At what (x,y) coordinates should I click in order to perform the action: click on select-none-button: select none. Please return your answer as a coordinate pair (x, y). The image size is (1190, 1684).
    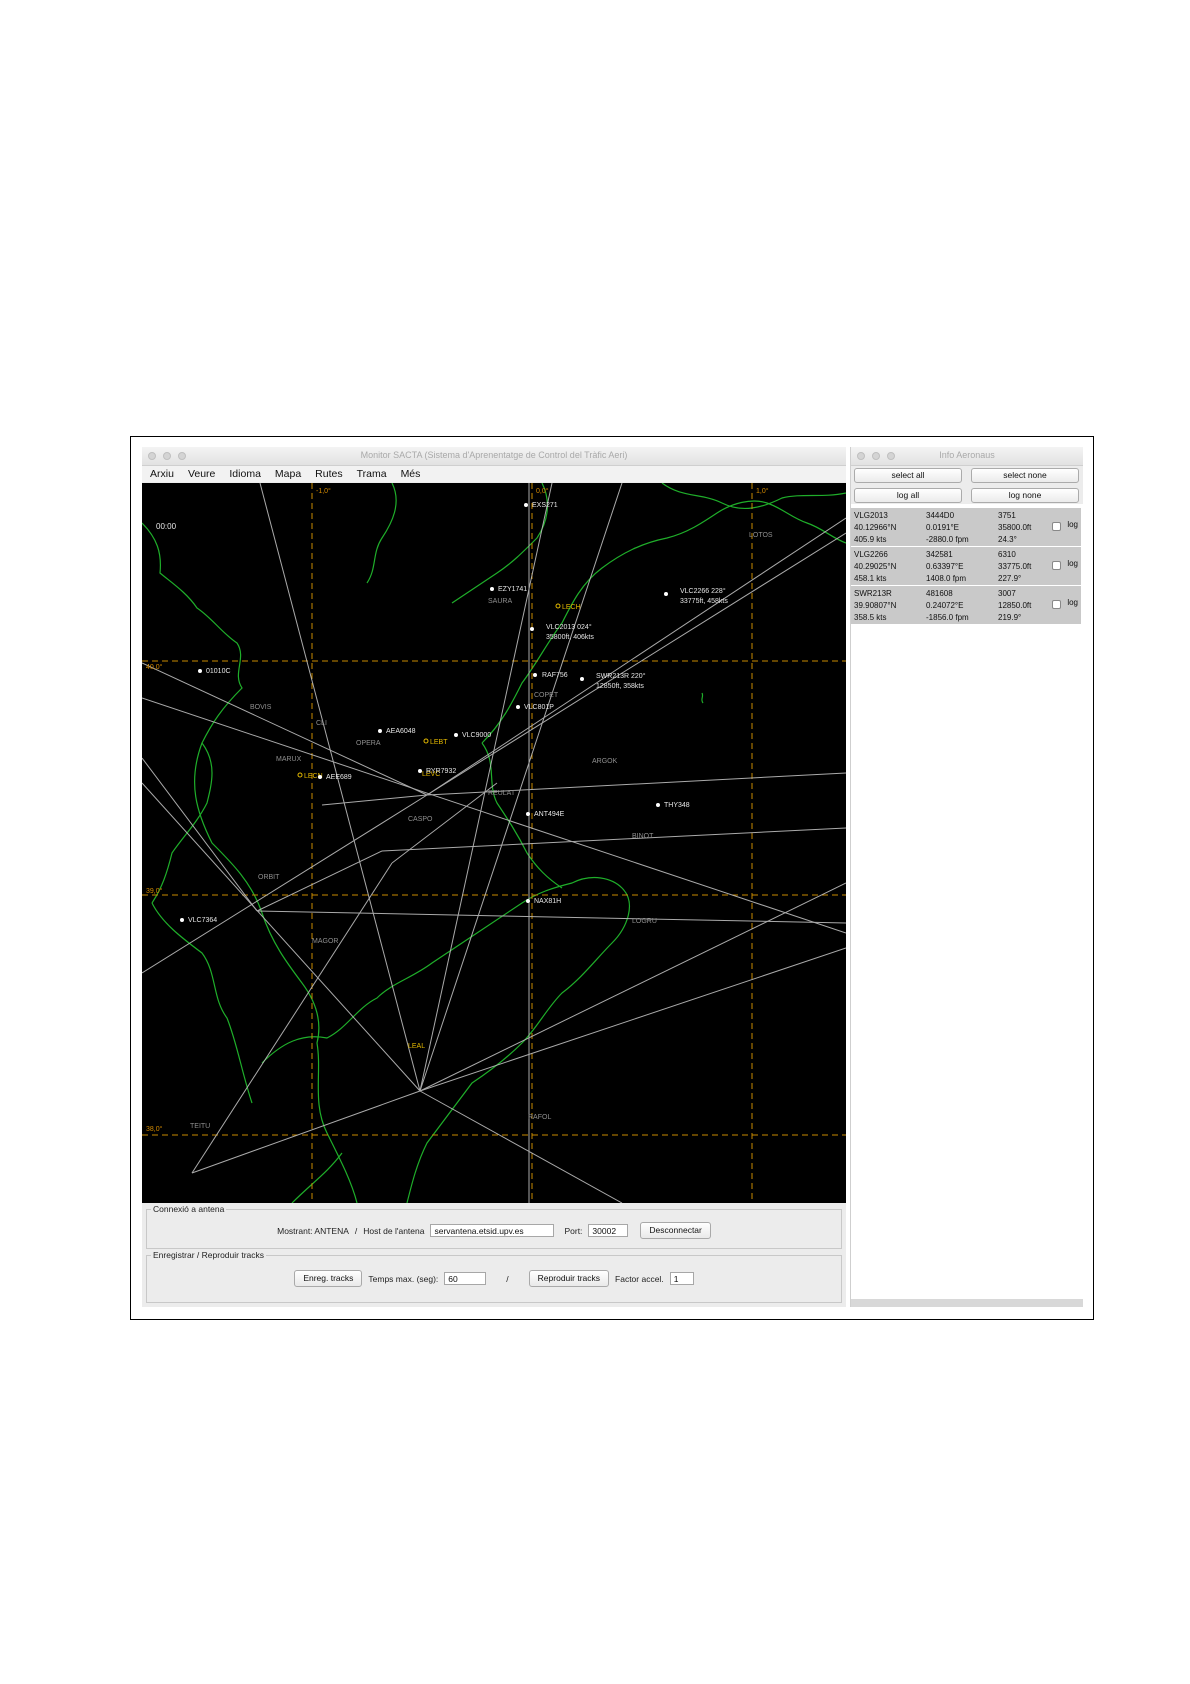
    Looking at the image, I should click on (1025, 475).